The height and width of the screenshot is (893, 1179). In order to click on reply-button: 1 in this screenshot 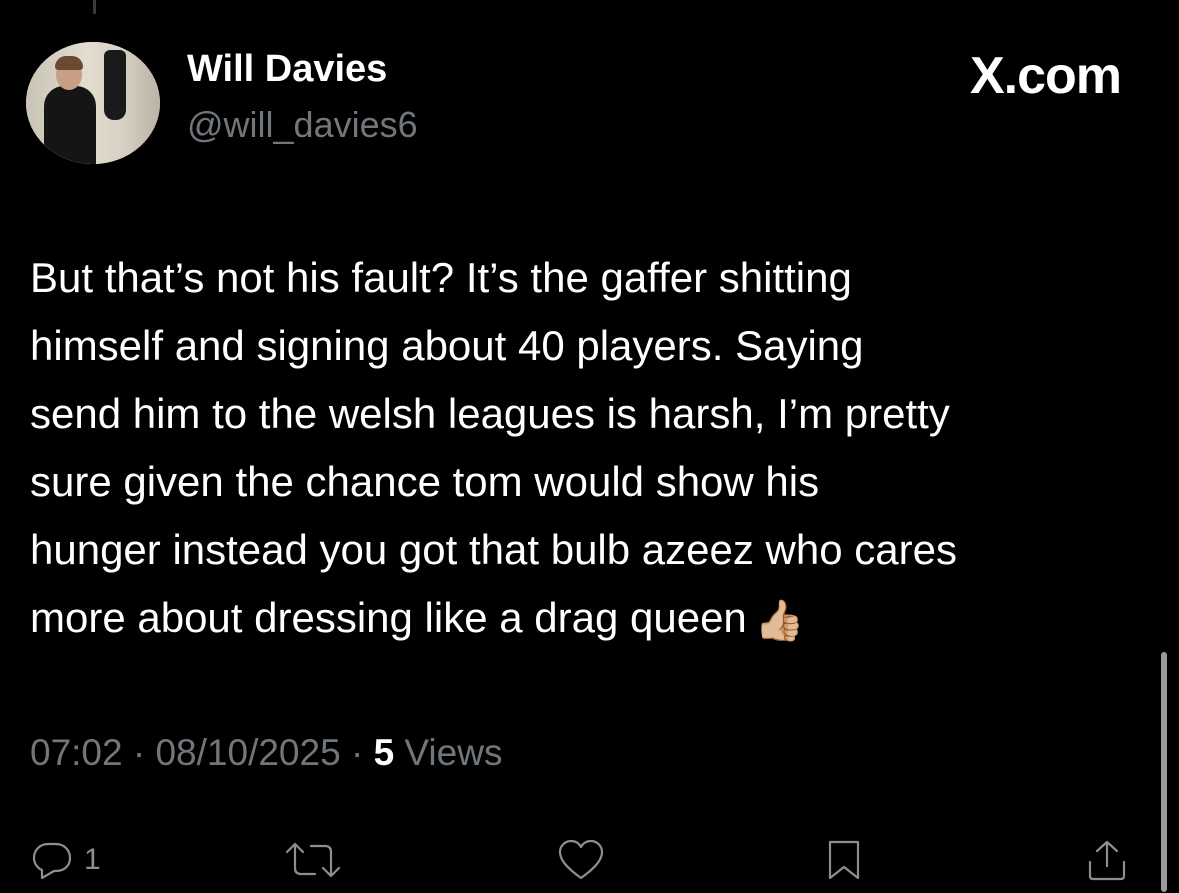, I will do `click(65, 860)`.